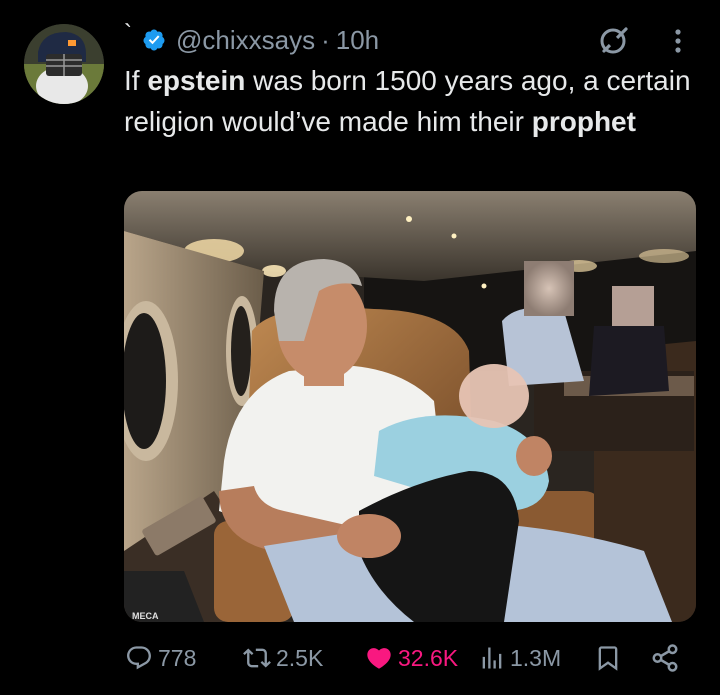 This screenshot has height=695, width=720. Describe the element at coordinates (257, 658) in the screenshot. I see `repost-icon` at that location.